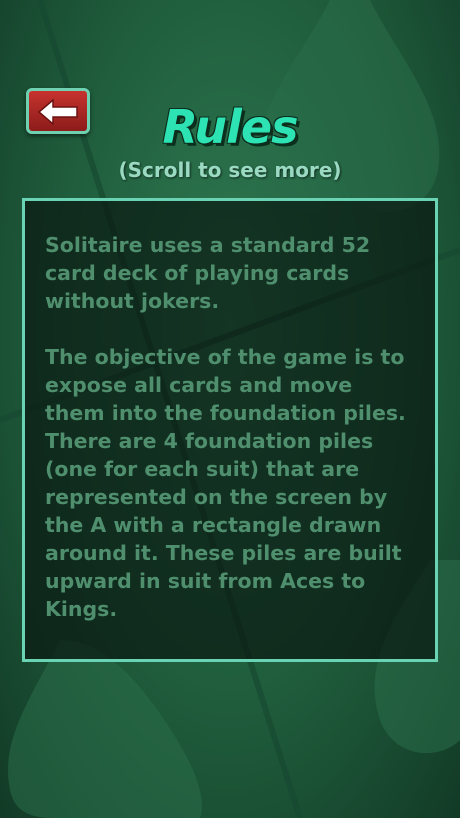 The width and height of the screenshot is (460, 818). Describe the element at coordinates (230, 127) in the screenshot. I see `page-title: Rules` at that location.